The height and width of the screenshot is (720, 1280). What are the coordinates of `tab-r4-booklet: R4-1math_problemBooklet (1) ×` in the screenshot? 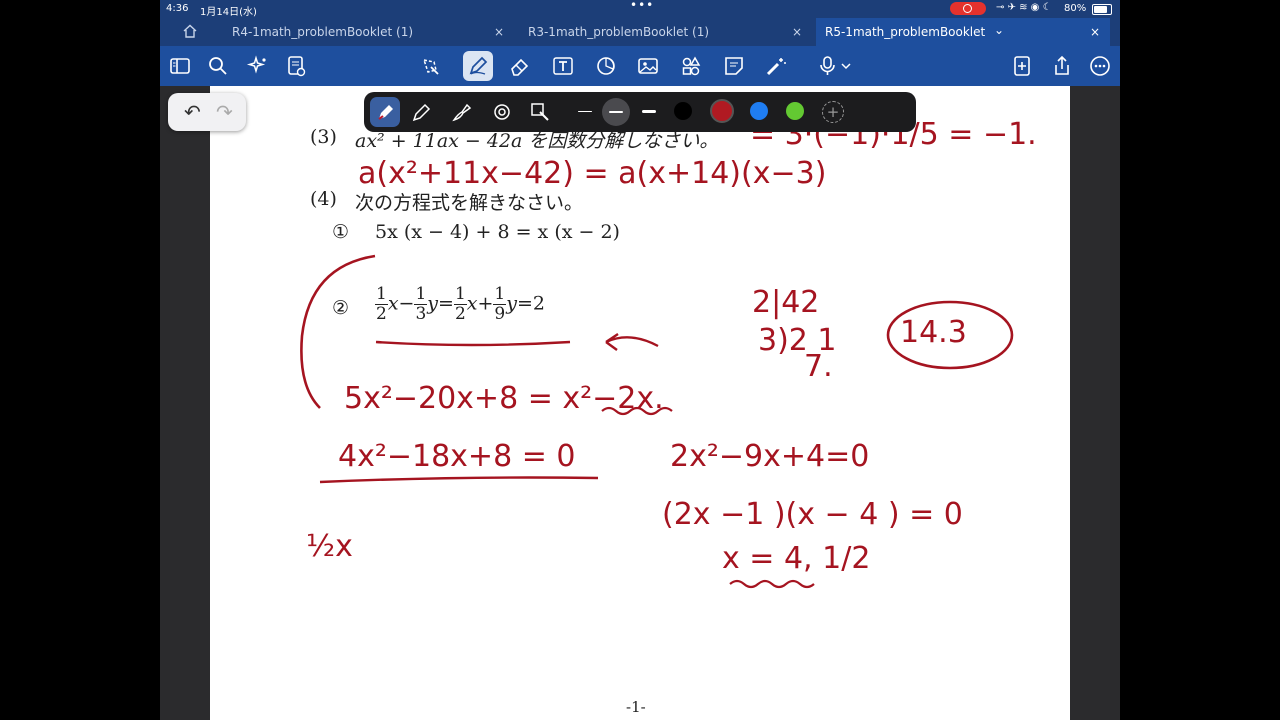 It's located at (369, 32).